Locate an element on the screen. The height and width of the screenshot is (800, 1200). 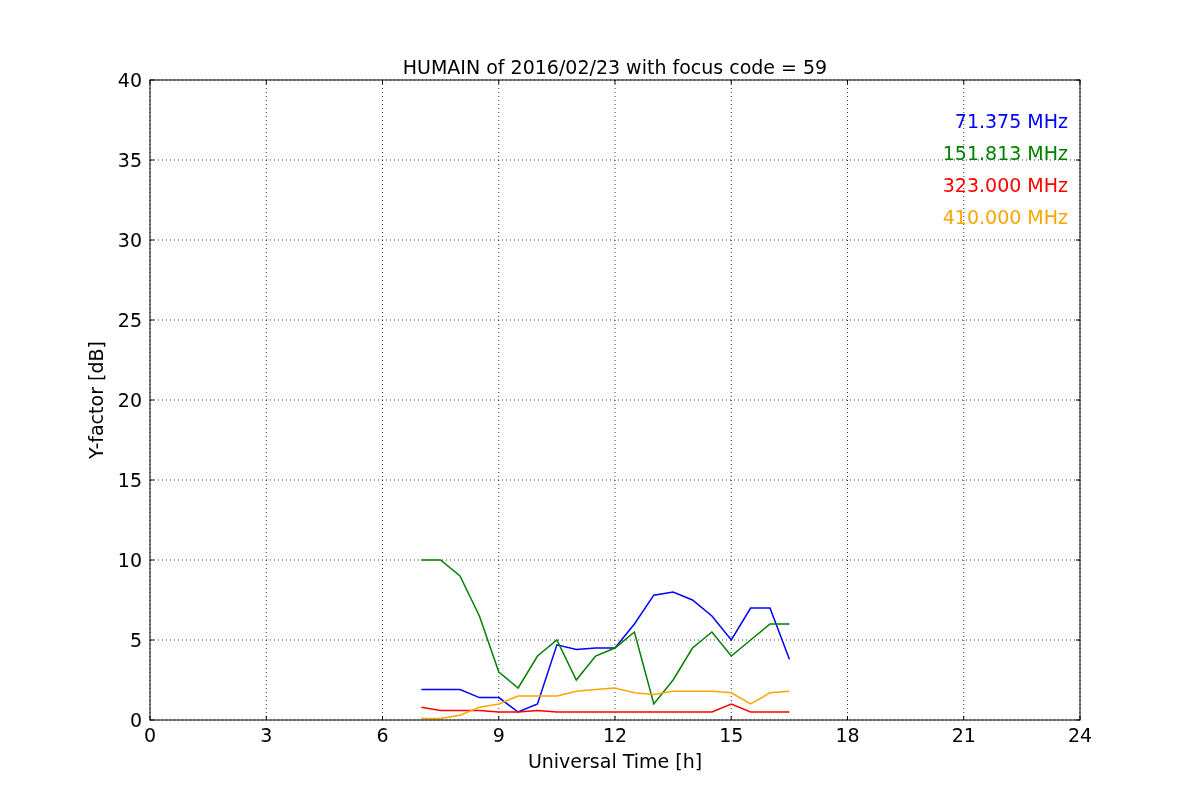
x-tick-label: 18 is located at coordinates (847, 735).